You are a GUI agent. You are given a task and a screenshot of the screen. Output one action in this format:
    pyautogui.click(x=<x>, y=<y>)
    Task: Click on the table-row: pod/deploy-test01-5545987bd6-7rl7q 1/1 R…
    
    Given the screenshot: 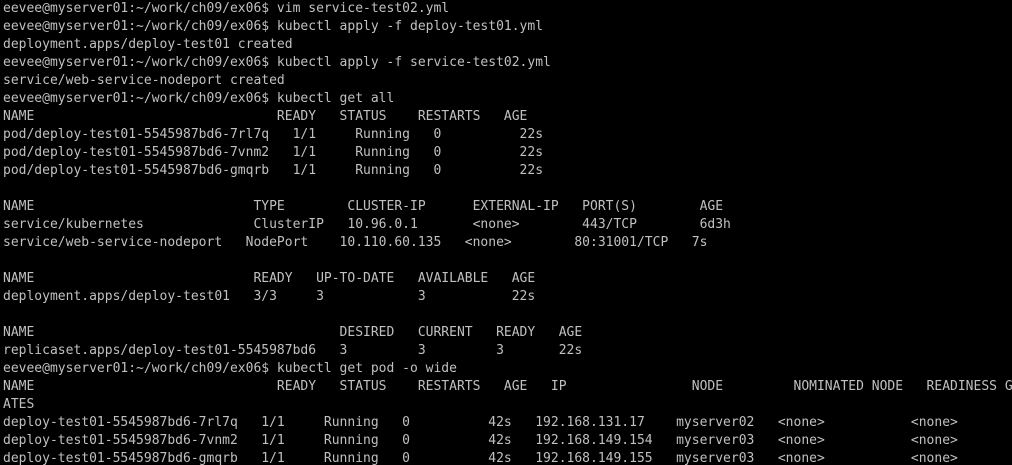 What is the action you would take?
    pyautogui.click(x=273, y=134)
    